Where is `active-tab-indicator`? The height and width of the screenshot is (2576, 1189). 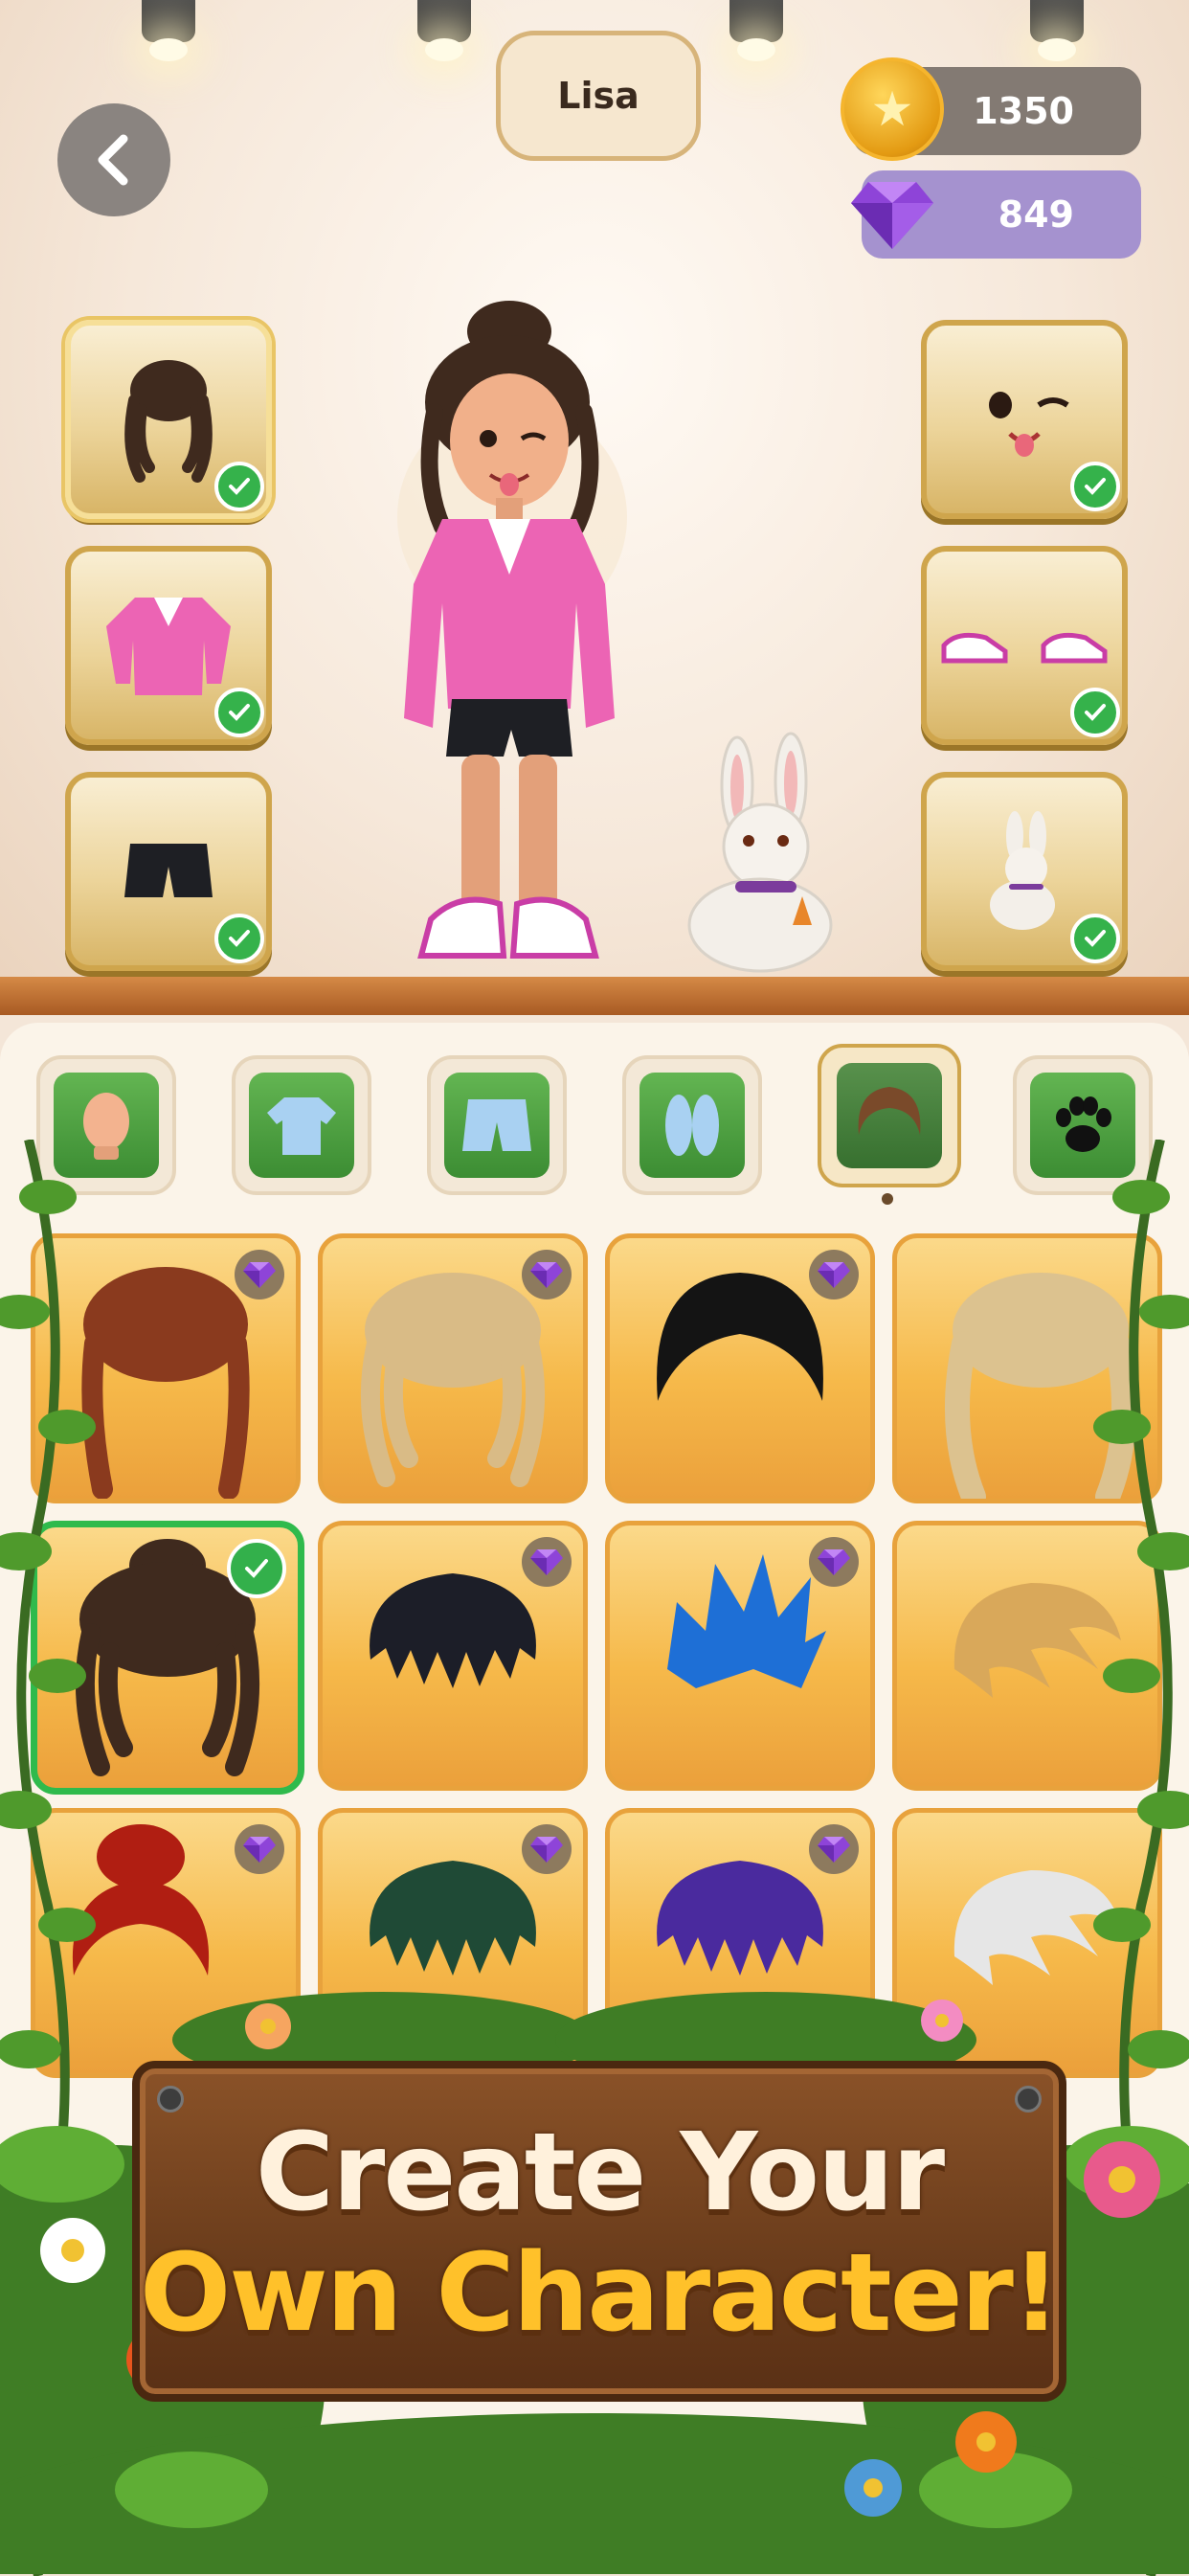
active-tab-indicator is located at coordinates (887, 1199).